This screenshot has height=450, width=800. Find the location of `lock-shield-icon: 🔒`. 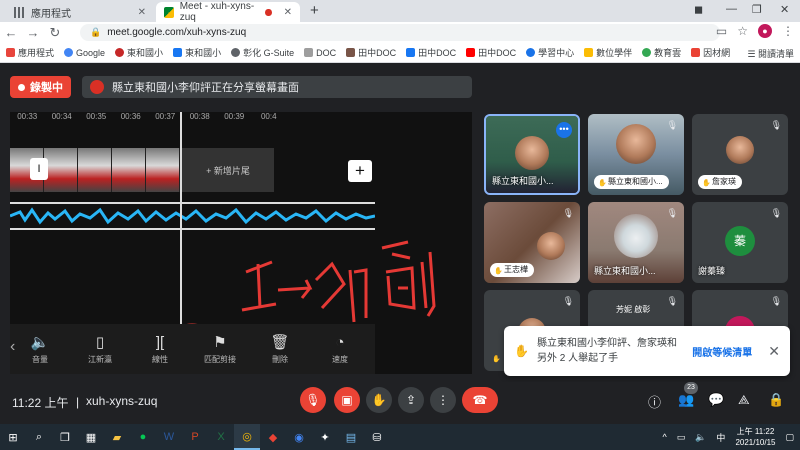

lock-shield-icon: 🔒 is located at coordinates (776, 399).